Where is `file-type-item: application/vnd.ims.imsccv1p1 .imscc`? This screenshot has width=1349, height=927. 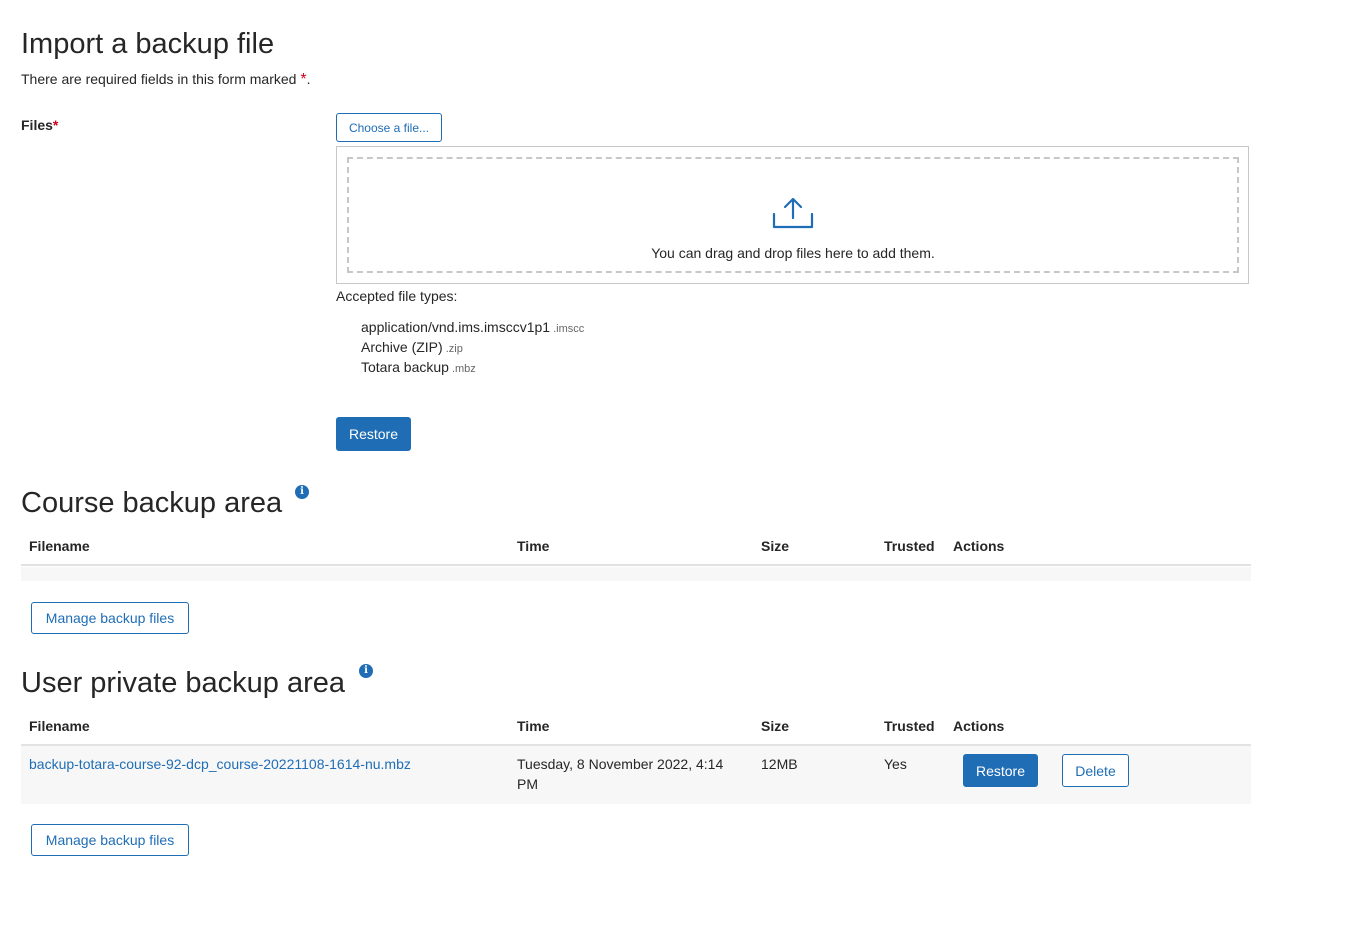 file-type-item: application/vnd.ims.imsccv1p1 .imscc is located at coordinates (472, 327).